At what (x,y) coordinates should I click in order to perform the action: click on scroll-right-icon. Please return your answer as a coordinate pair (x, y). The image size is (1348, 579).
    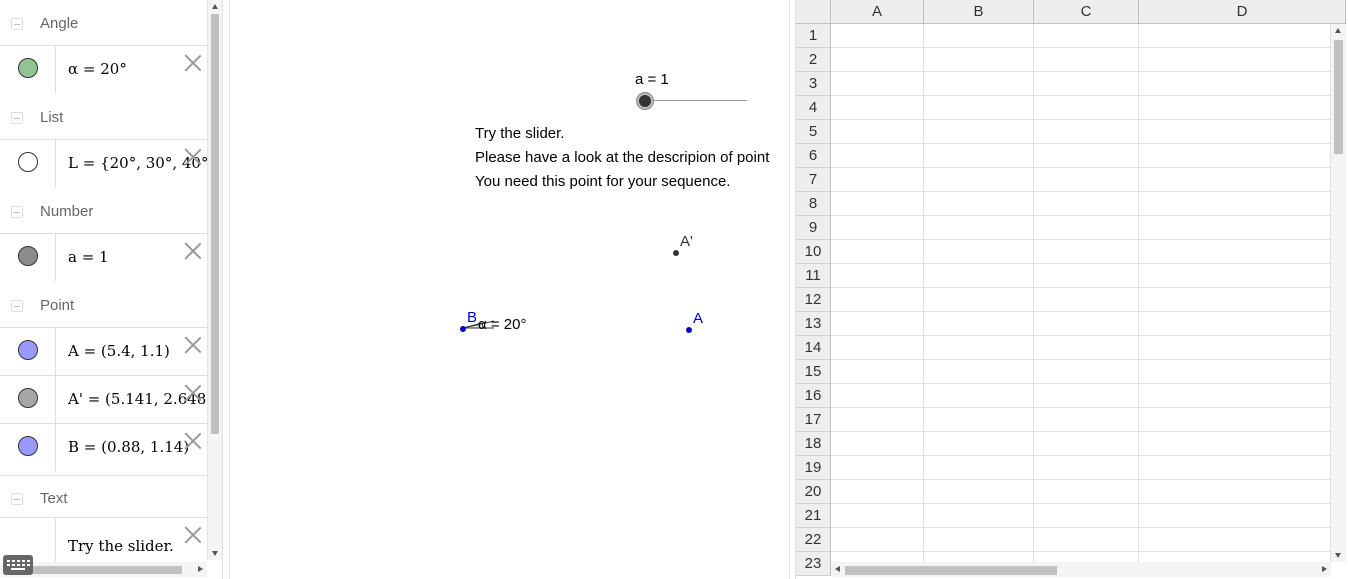
    Looking at the image, I should click on (1324, 569).